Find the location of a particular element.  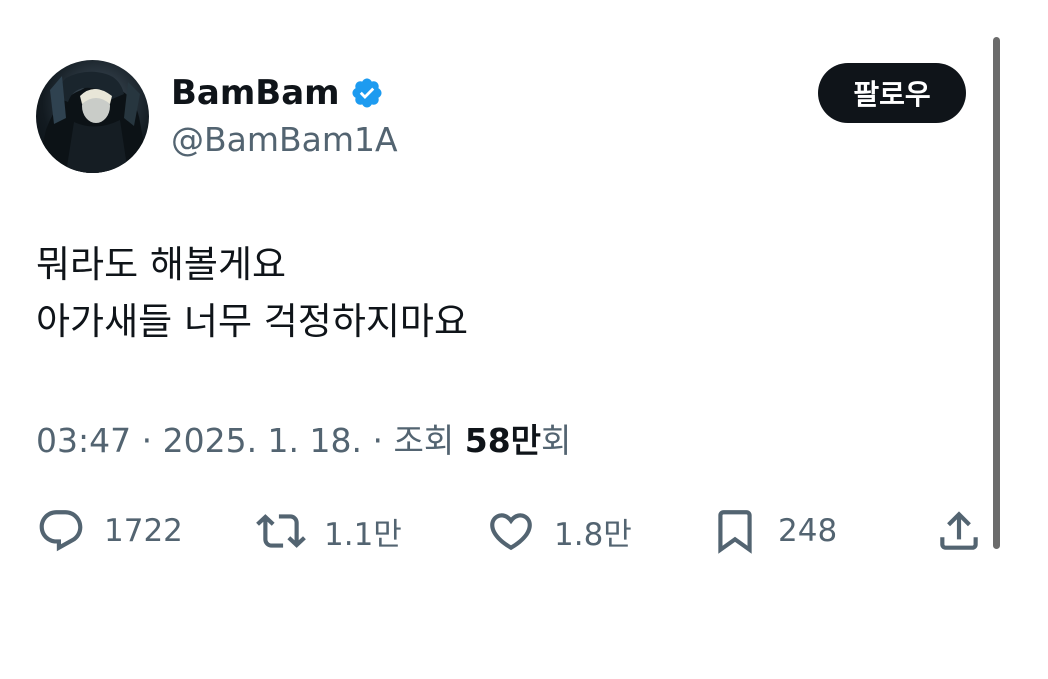

reply-button: 1722 is located at coordinates (109, 531).